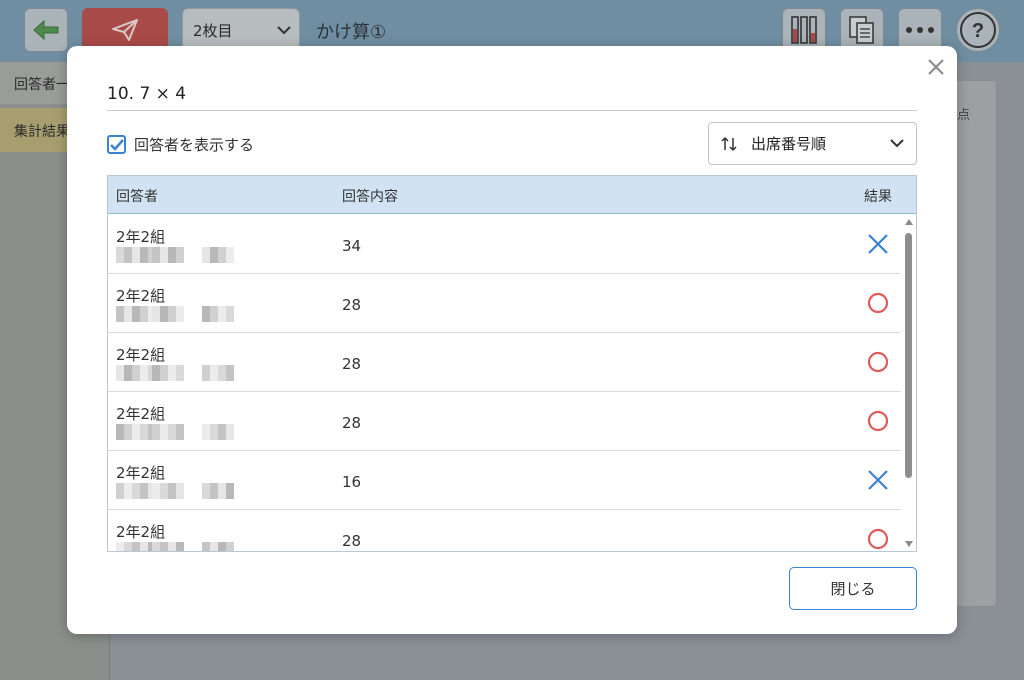  What do you see at coordinates (789, 144) in the screenshot?
I see `sort-order-value: 出席番号順` at bounding box center [789, 144].